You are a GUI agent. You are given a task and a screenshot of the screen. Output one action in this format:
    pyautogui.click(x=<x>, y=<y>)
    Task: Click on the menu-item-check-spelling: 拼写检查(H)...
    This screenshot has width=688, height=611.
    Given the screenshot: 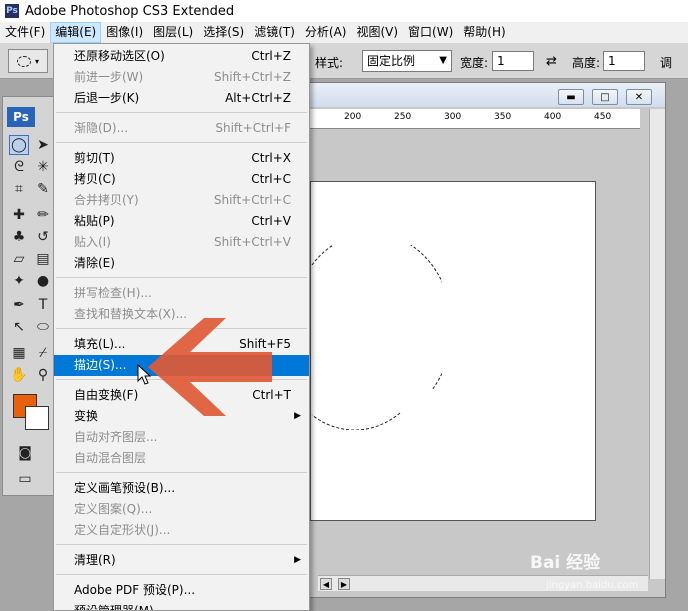 What is the action you would take?
    pyautogui.click(x=181, y=293)
    